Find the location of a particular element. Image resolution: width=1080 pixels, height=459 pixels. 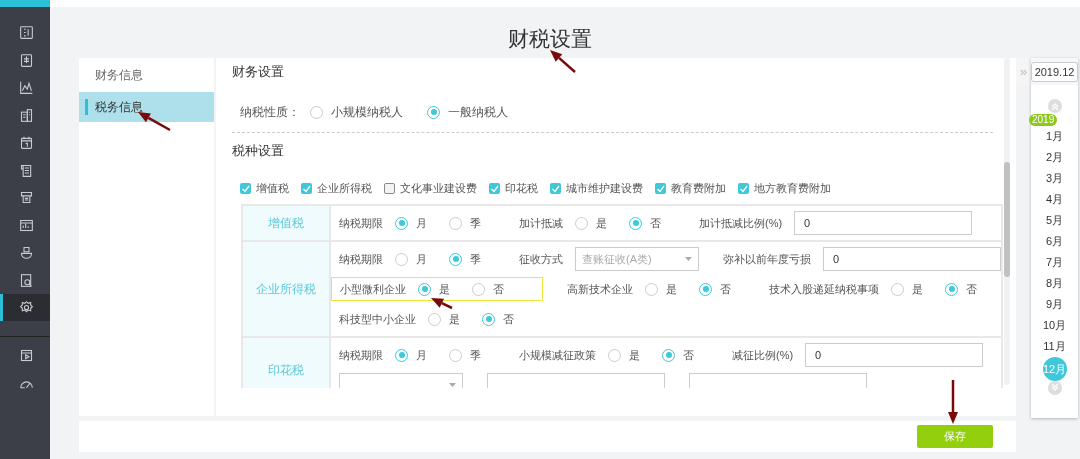

page-title: 财税设置 is located at coordinates (550, 38).